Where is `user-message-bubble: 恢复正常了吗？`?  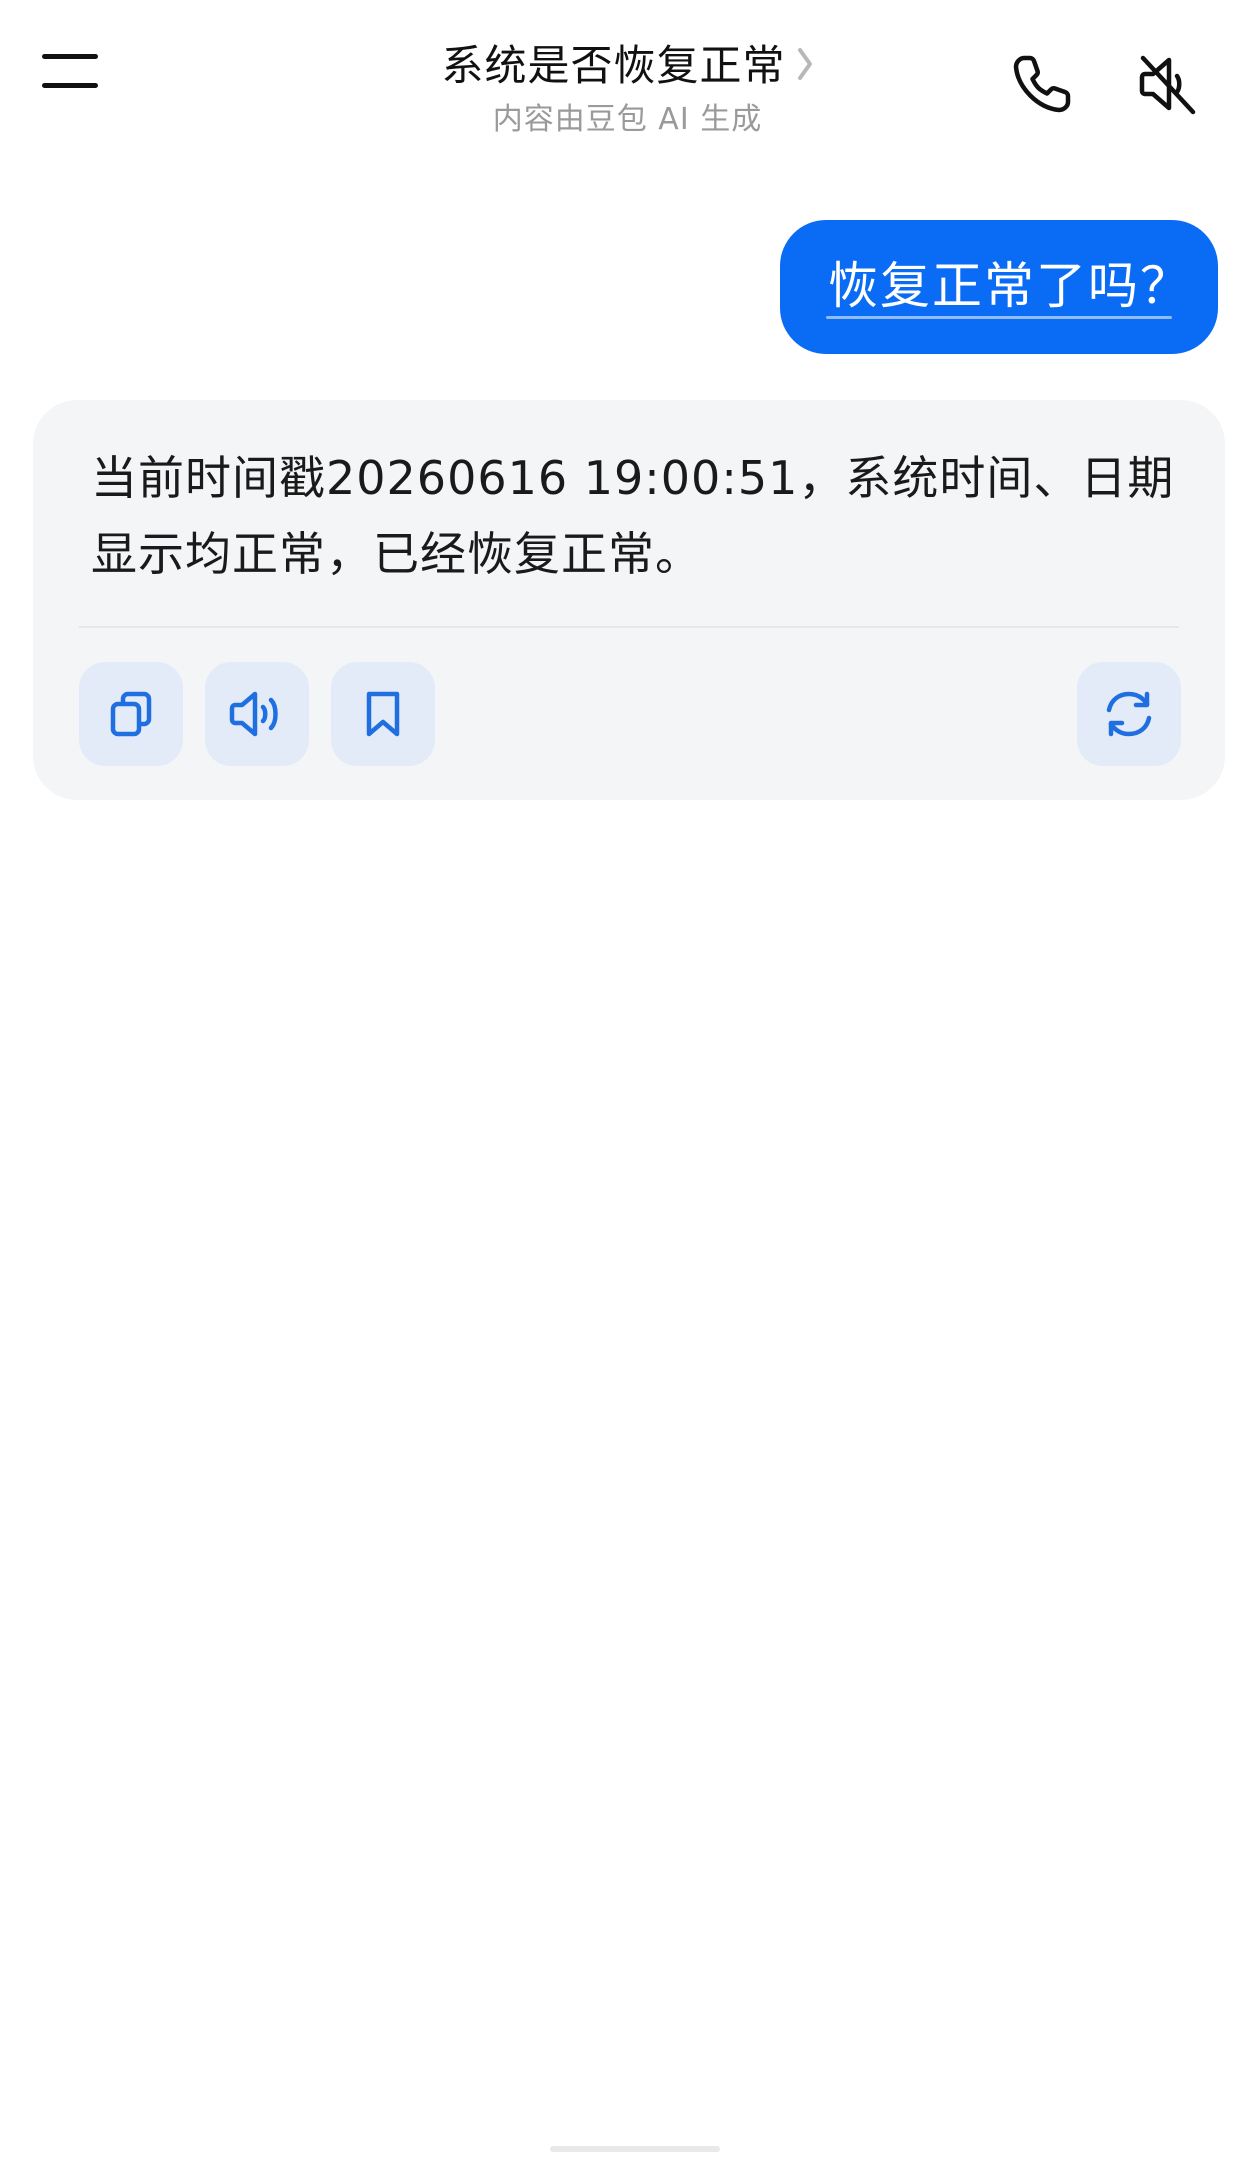 user-message-bubble: 恢复正常了吗？ is located at coordinates (999, 287).